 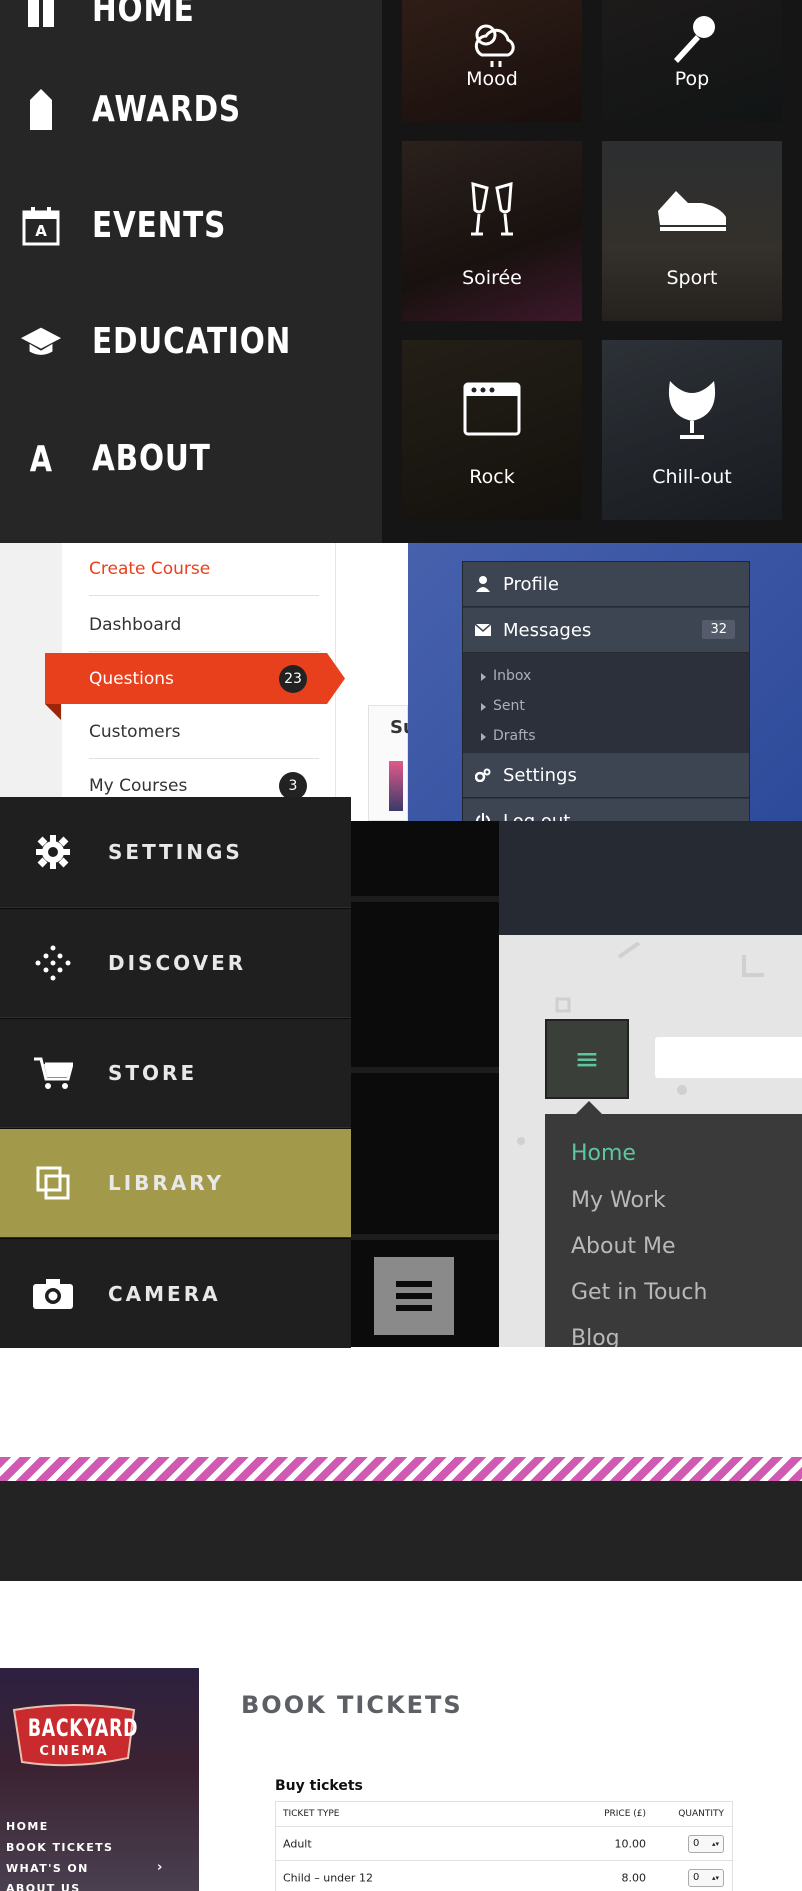 What do you see at coordinates (204, 678) in the screenshot?
I see `menu-item-questions: Questions 23` at bounding box center [204, 678].